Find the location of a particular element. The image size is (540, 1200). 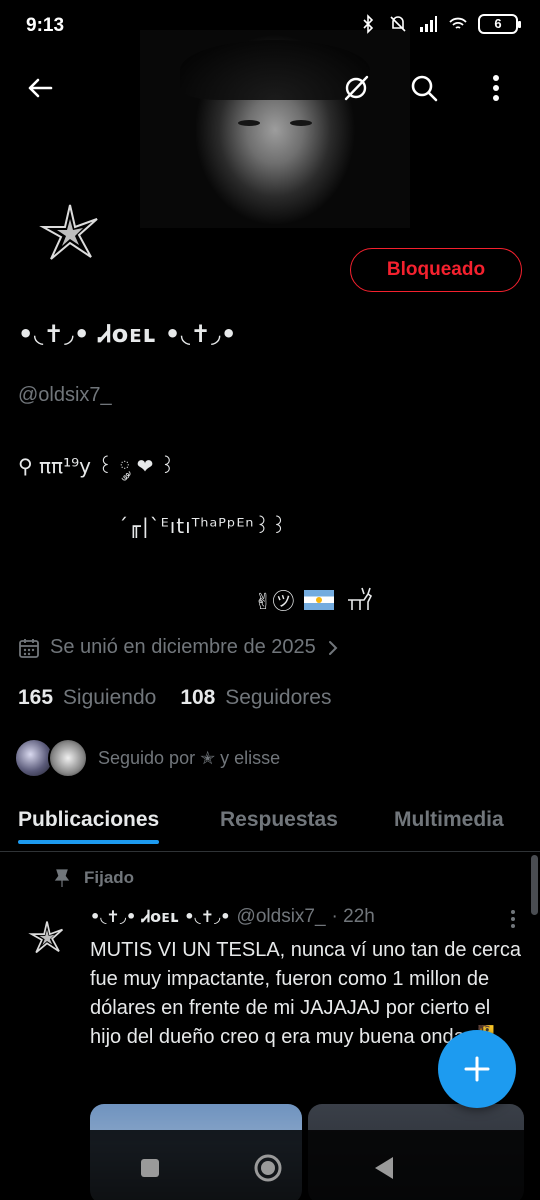

tab-multimedia: Multimedia is located at coordinates (449, 814).